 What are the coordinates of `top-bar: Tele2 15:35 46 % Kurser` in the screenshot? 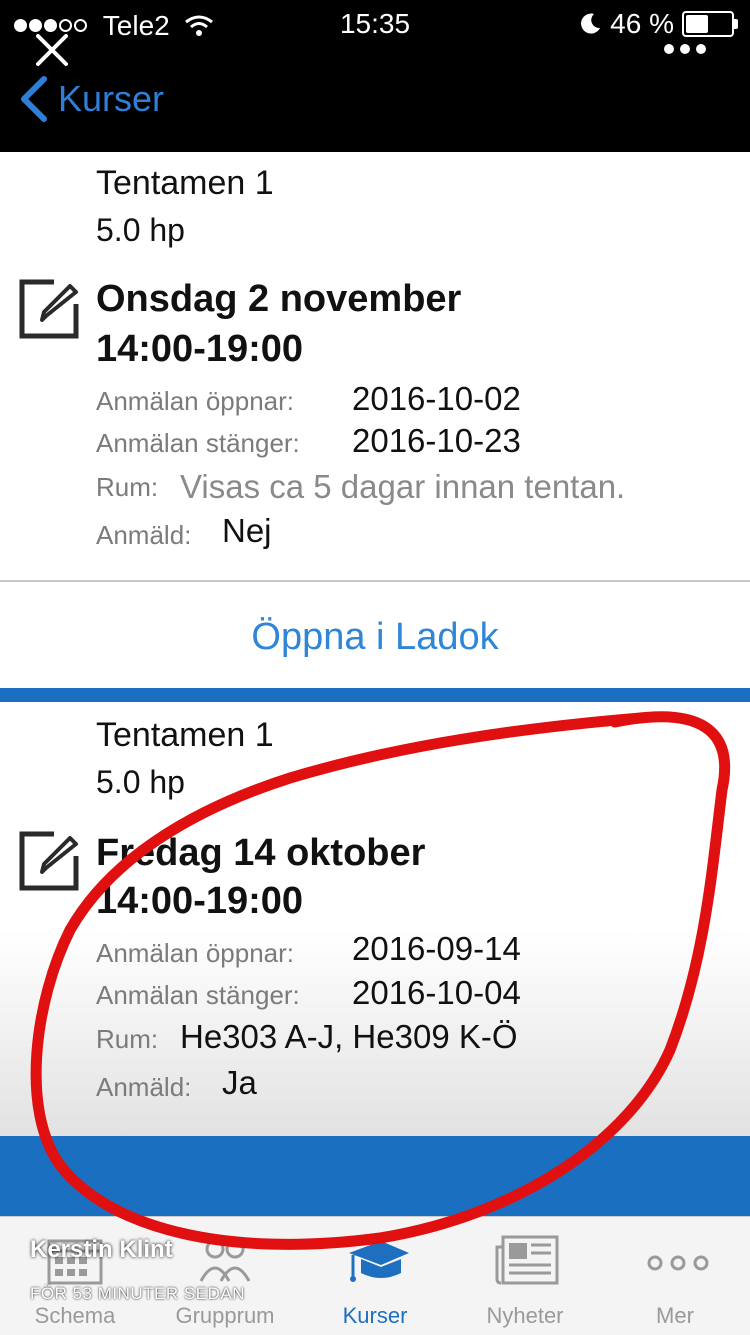 It's located at (375, 76).